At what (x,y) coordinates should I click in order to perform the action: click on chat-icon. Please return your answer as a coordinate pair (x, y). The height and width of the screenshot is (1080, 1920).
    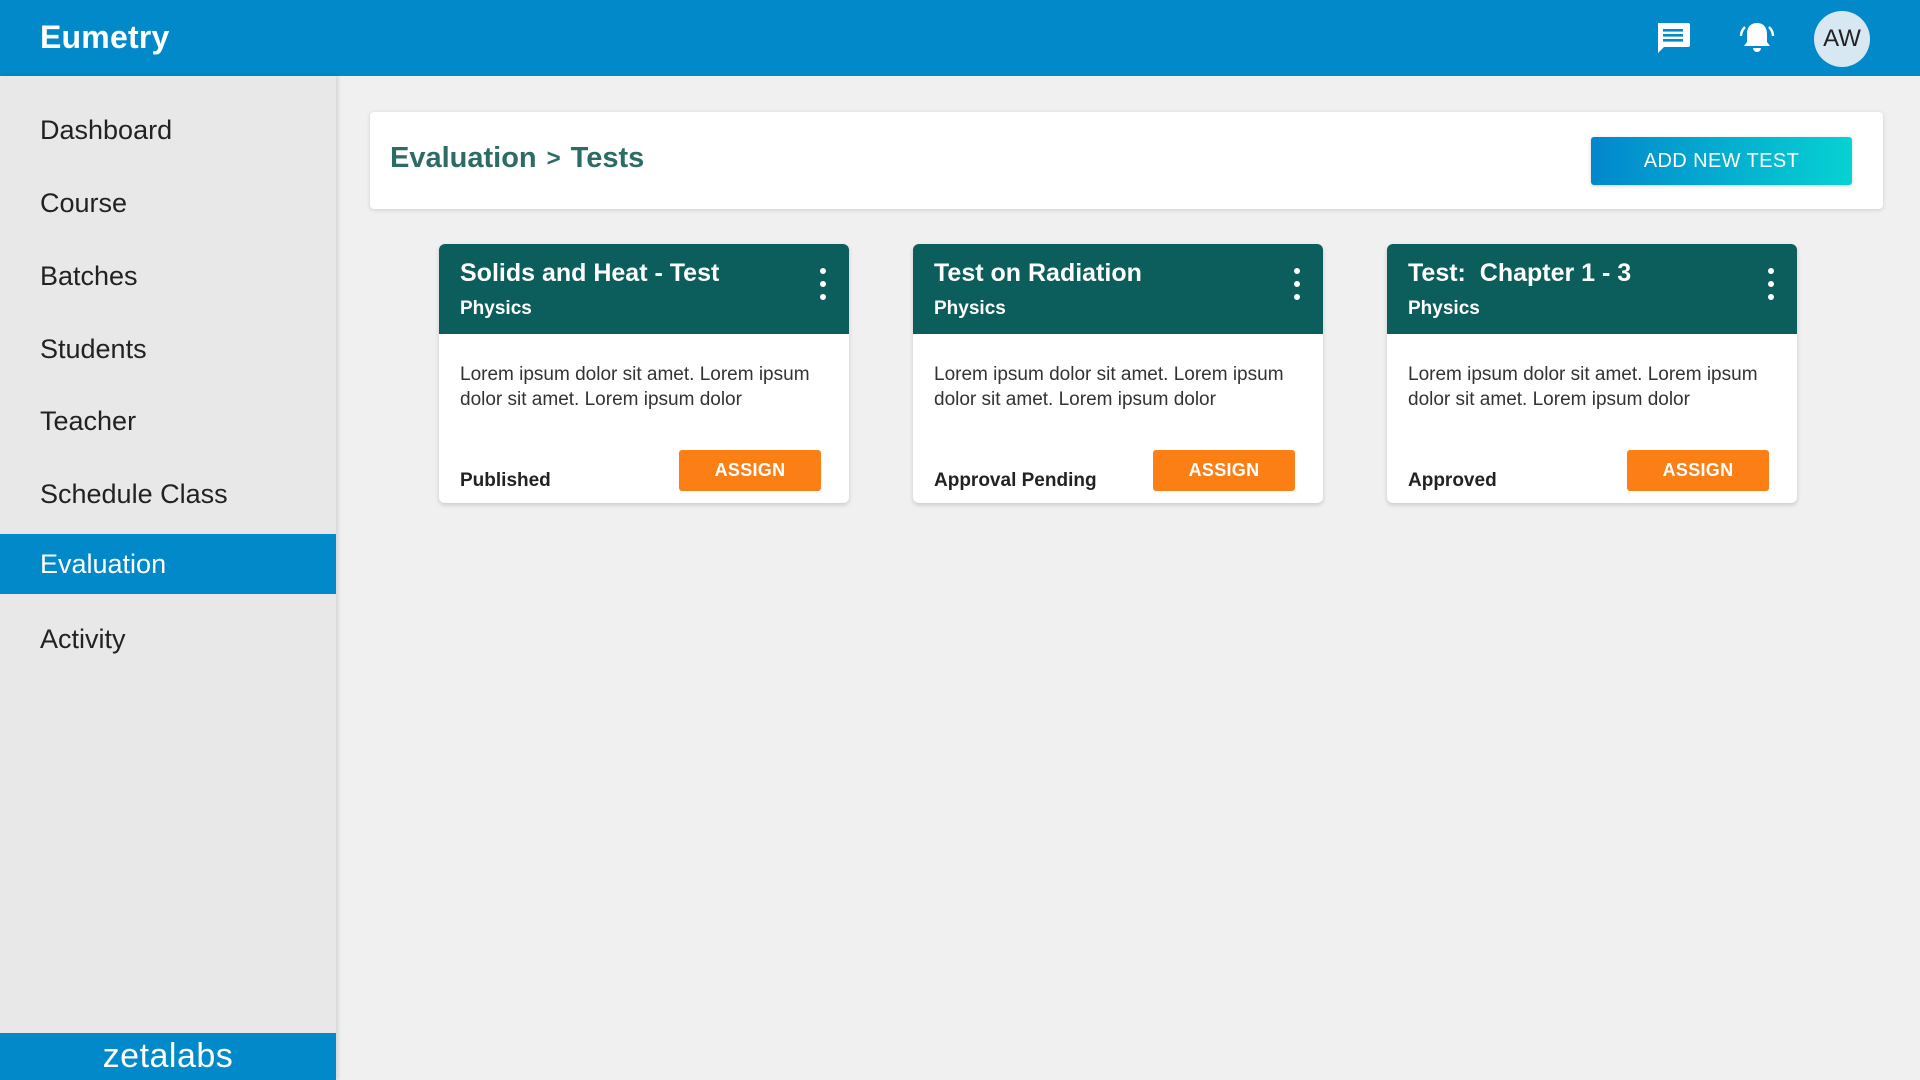
    Looking at the image, I should click on (1673, 38).